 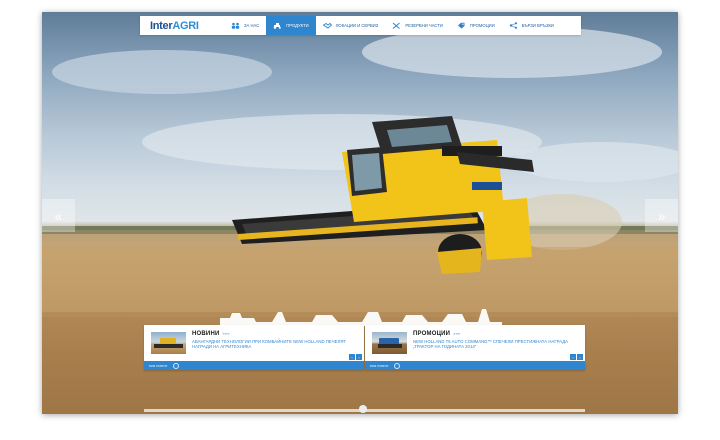 I want to click on promo-more-dots: »»», so click(x=456, y=333).